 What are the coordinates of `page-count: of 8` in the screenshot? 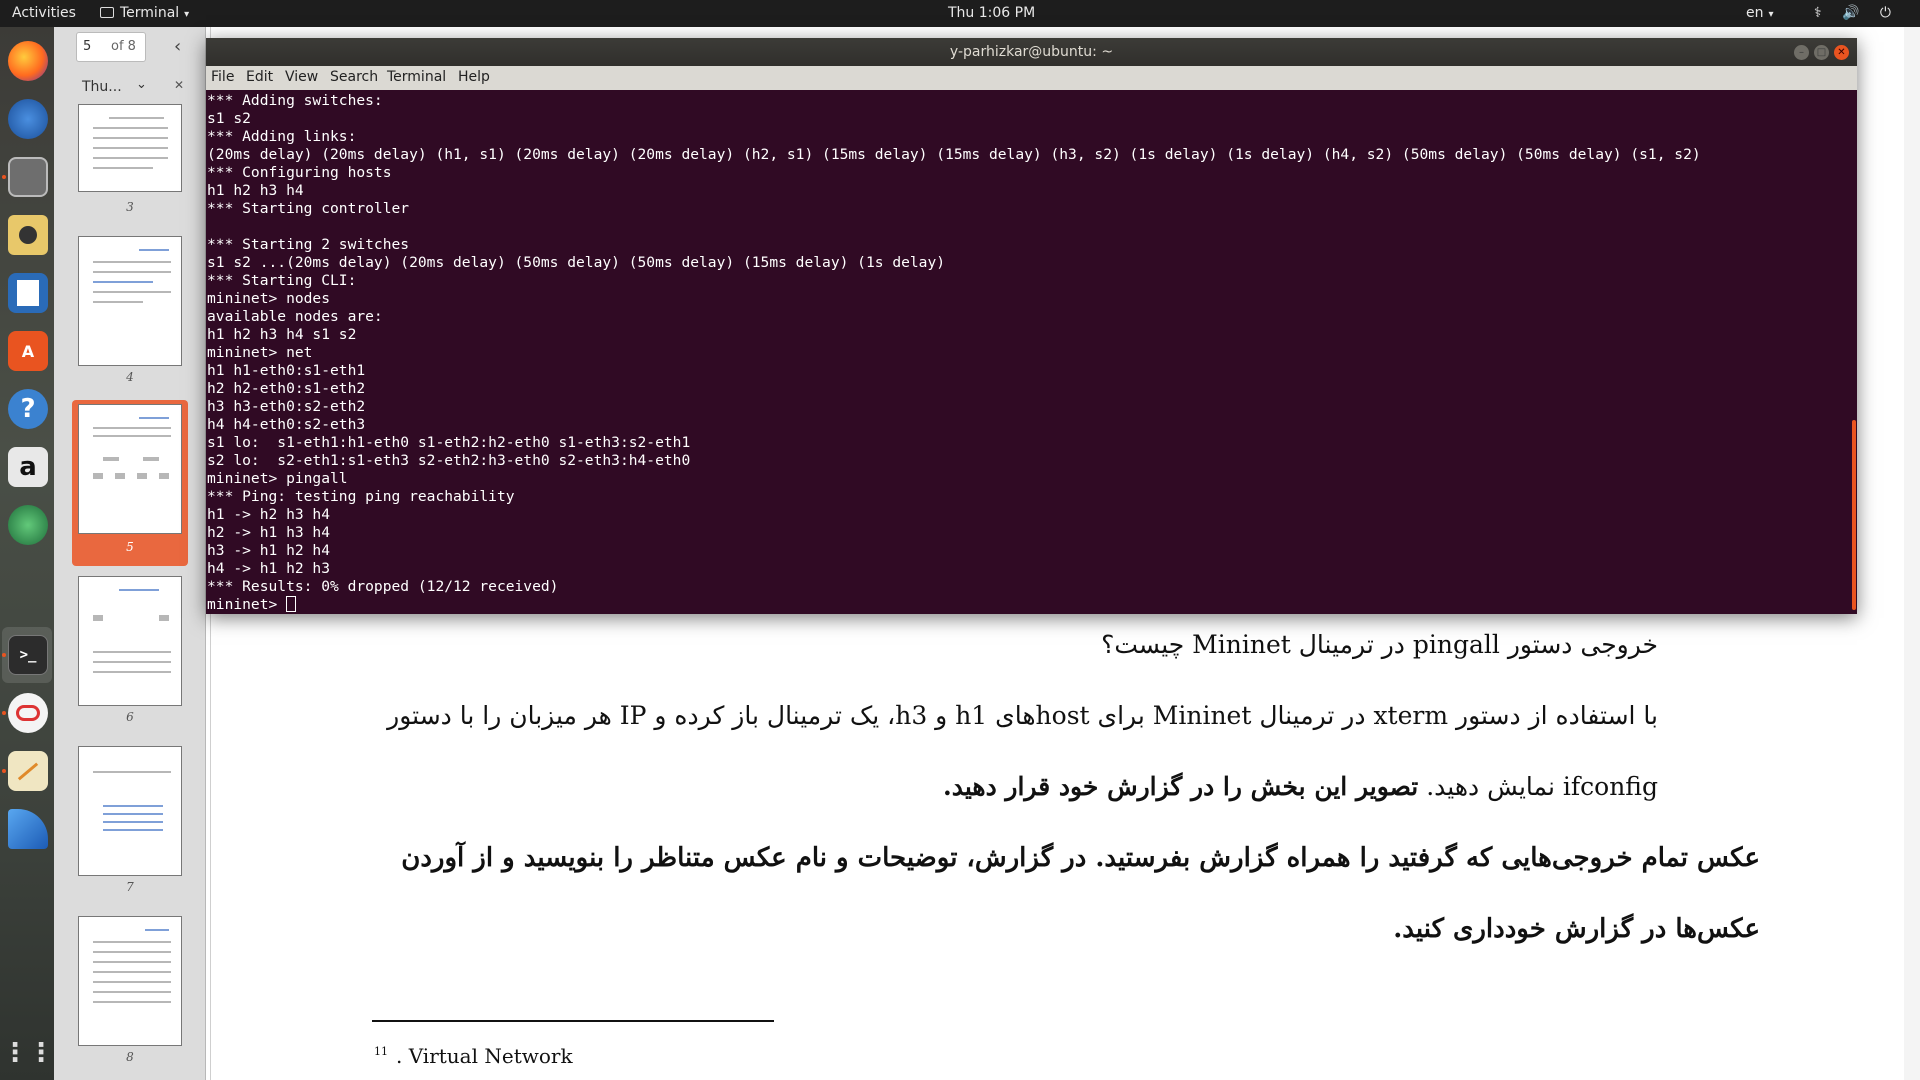 It's located at (123, 46).